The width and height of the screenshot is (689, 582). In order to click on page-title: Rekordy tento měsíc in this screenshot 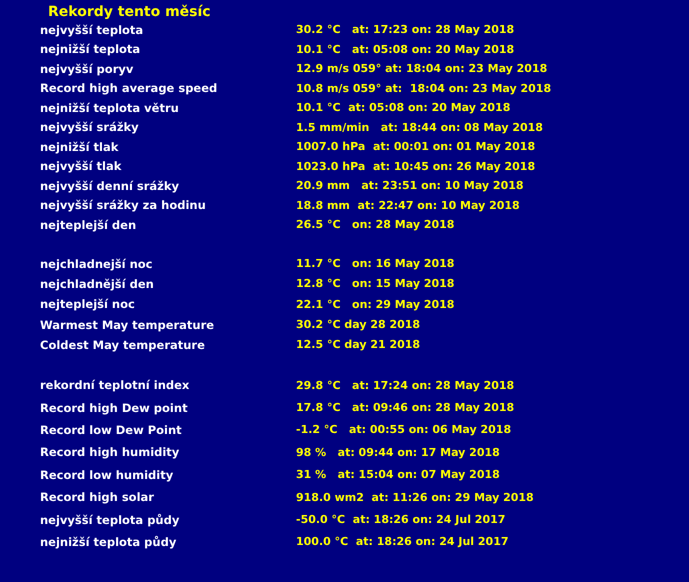, I will do `click(129, 12)`.